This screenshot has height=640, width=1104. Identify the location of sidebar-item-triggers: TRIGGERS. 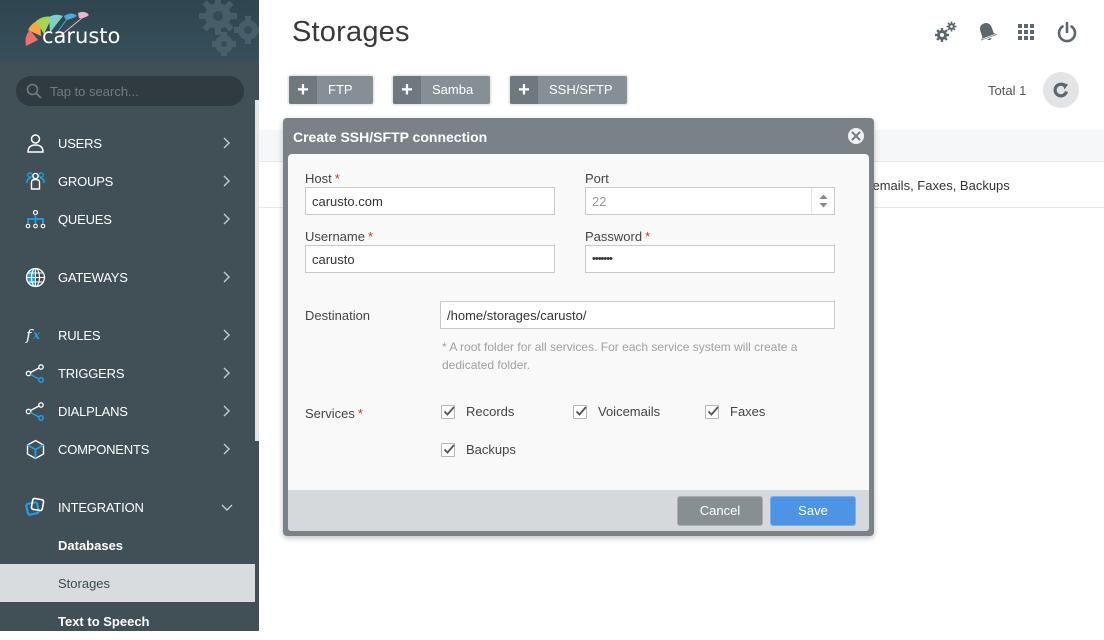
(127, 373).